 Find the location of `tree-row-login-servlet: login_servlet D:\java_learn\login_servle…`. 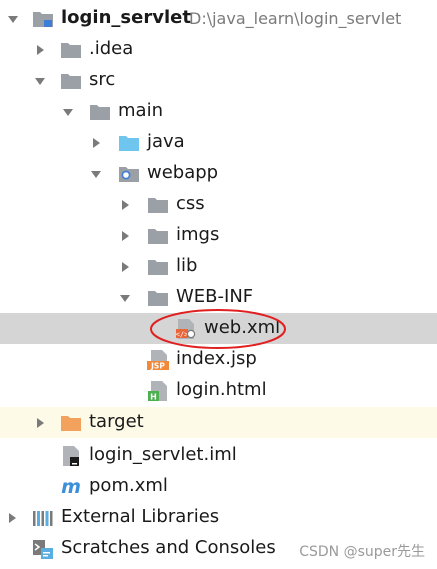

tree-row-login-servlet: login_servlet D:\java_learn\login_servle… is located at coordinates (218, 18).